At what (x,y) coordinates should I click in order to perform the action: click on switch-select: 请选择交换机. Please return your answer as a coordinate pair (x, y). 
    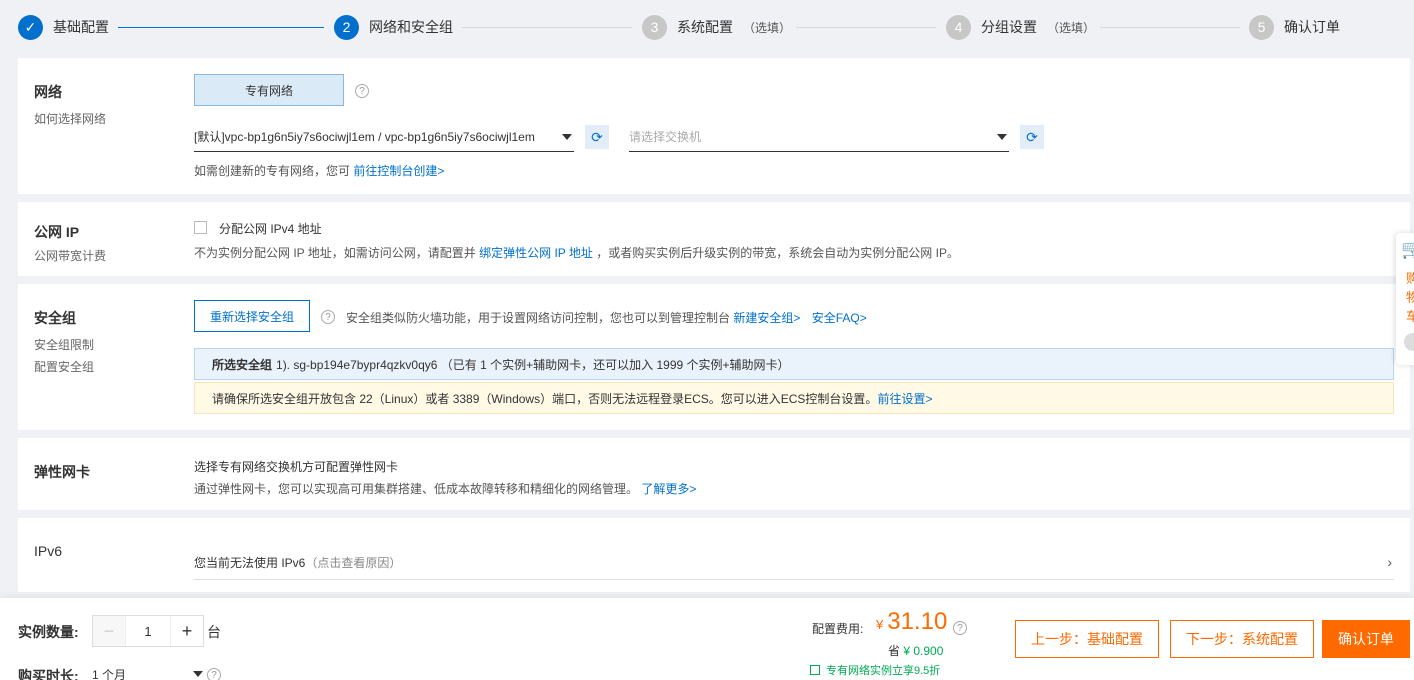
    Looking at the image, I should click on (819, 137).